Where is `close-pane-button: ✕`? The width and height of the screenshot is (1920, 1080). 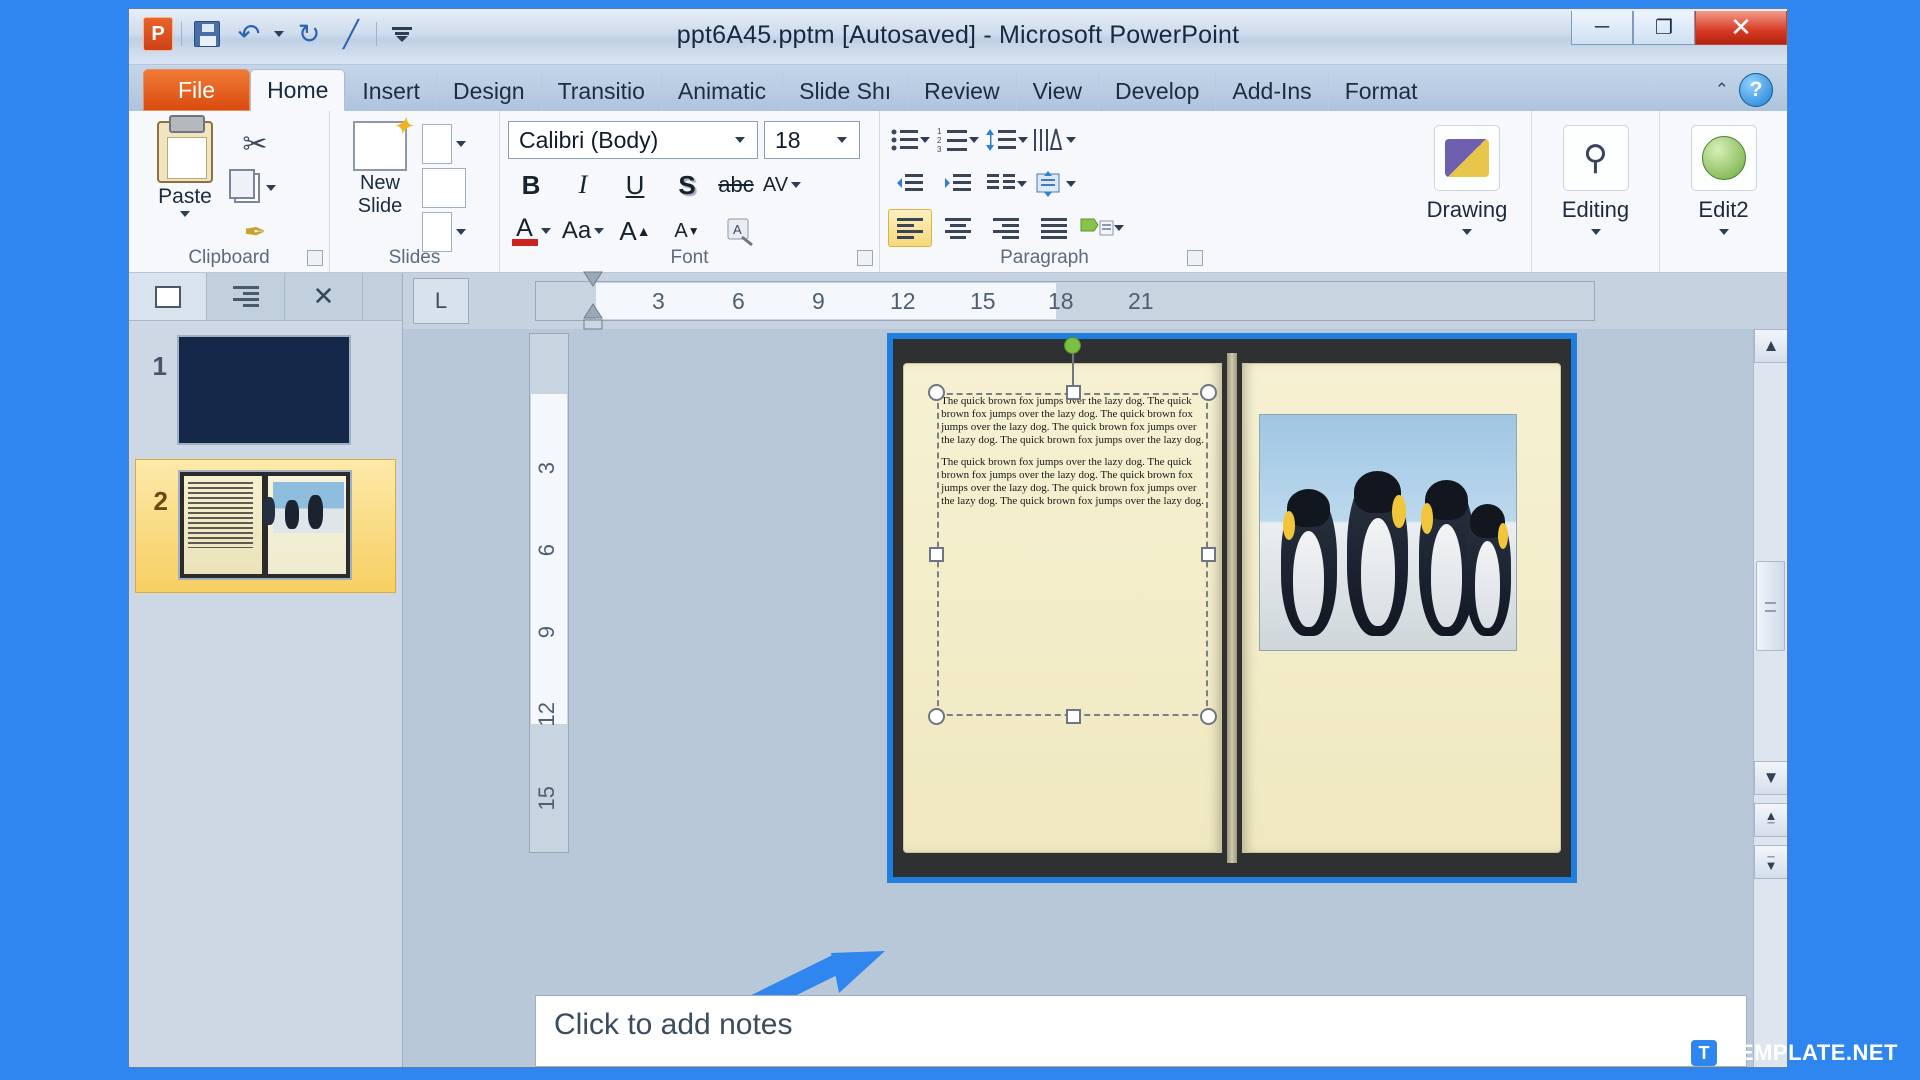
close-pane-button: ✕ is located at coordinates (324, 296).